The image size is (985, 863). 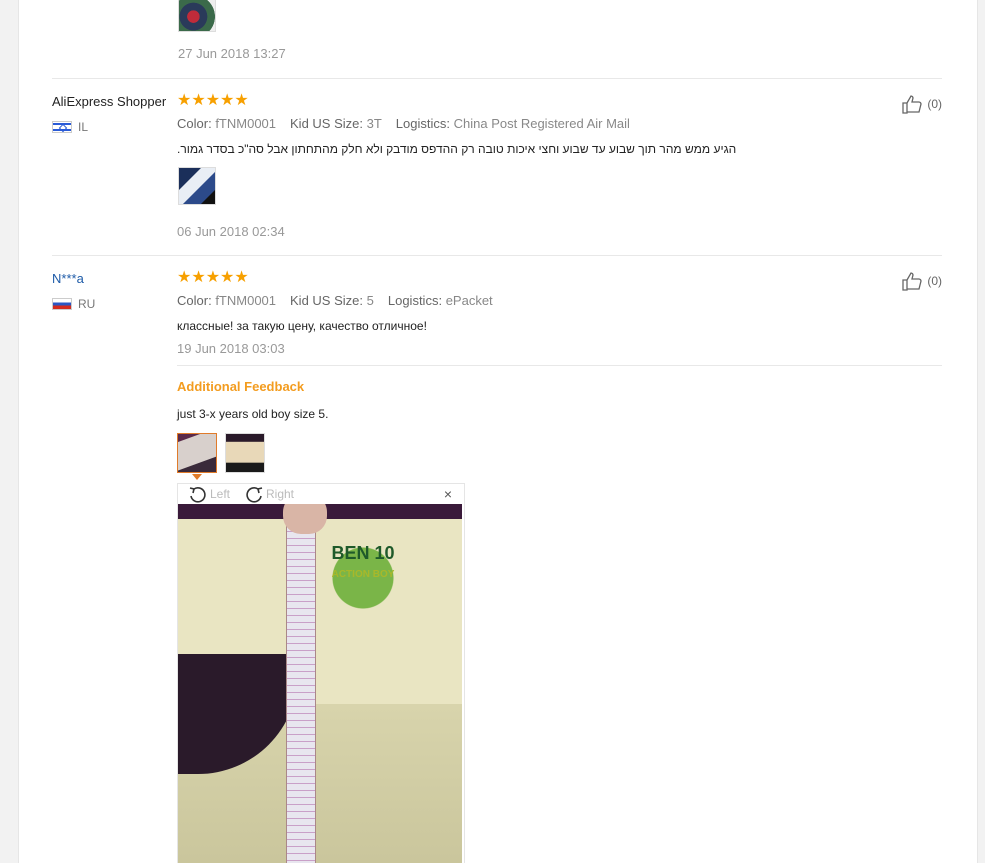 What do you see at coordinates (109, 101) in the screenshot?
I see `reviewer-name: AliExpress Shopper` at bounding box center [109, 101].